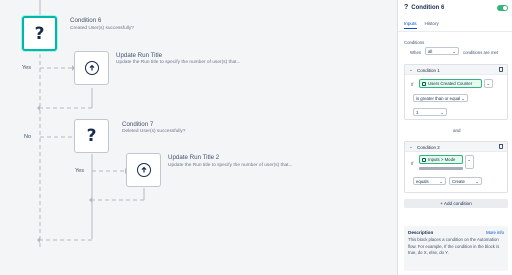  What do you see at coordinates (429, 181) in the screenshot?
I see `operator-select: equals ⌄` at bounding box center [429, 181].